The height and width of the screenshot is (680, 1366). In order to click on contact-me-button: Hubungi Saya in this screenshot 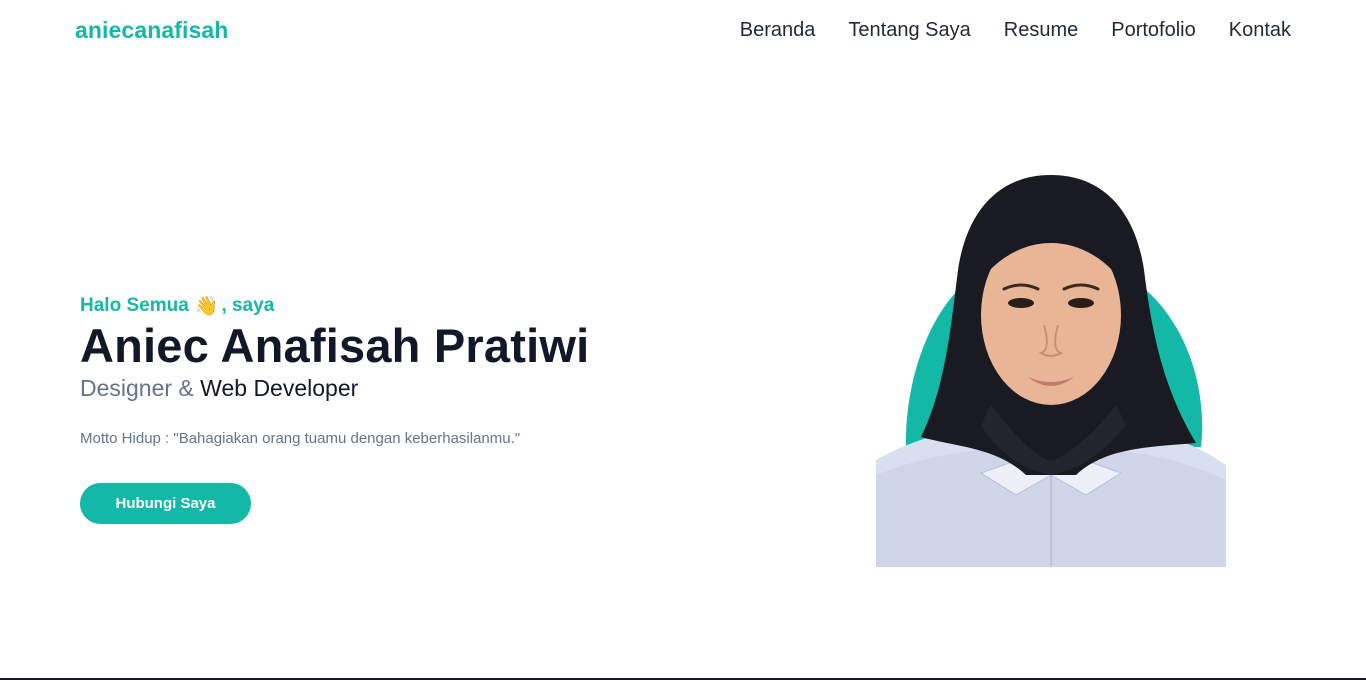, I will do `click(165, 503)`.